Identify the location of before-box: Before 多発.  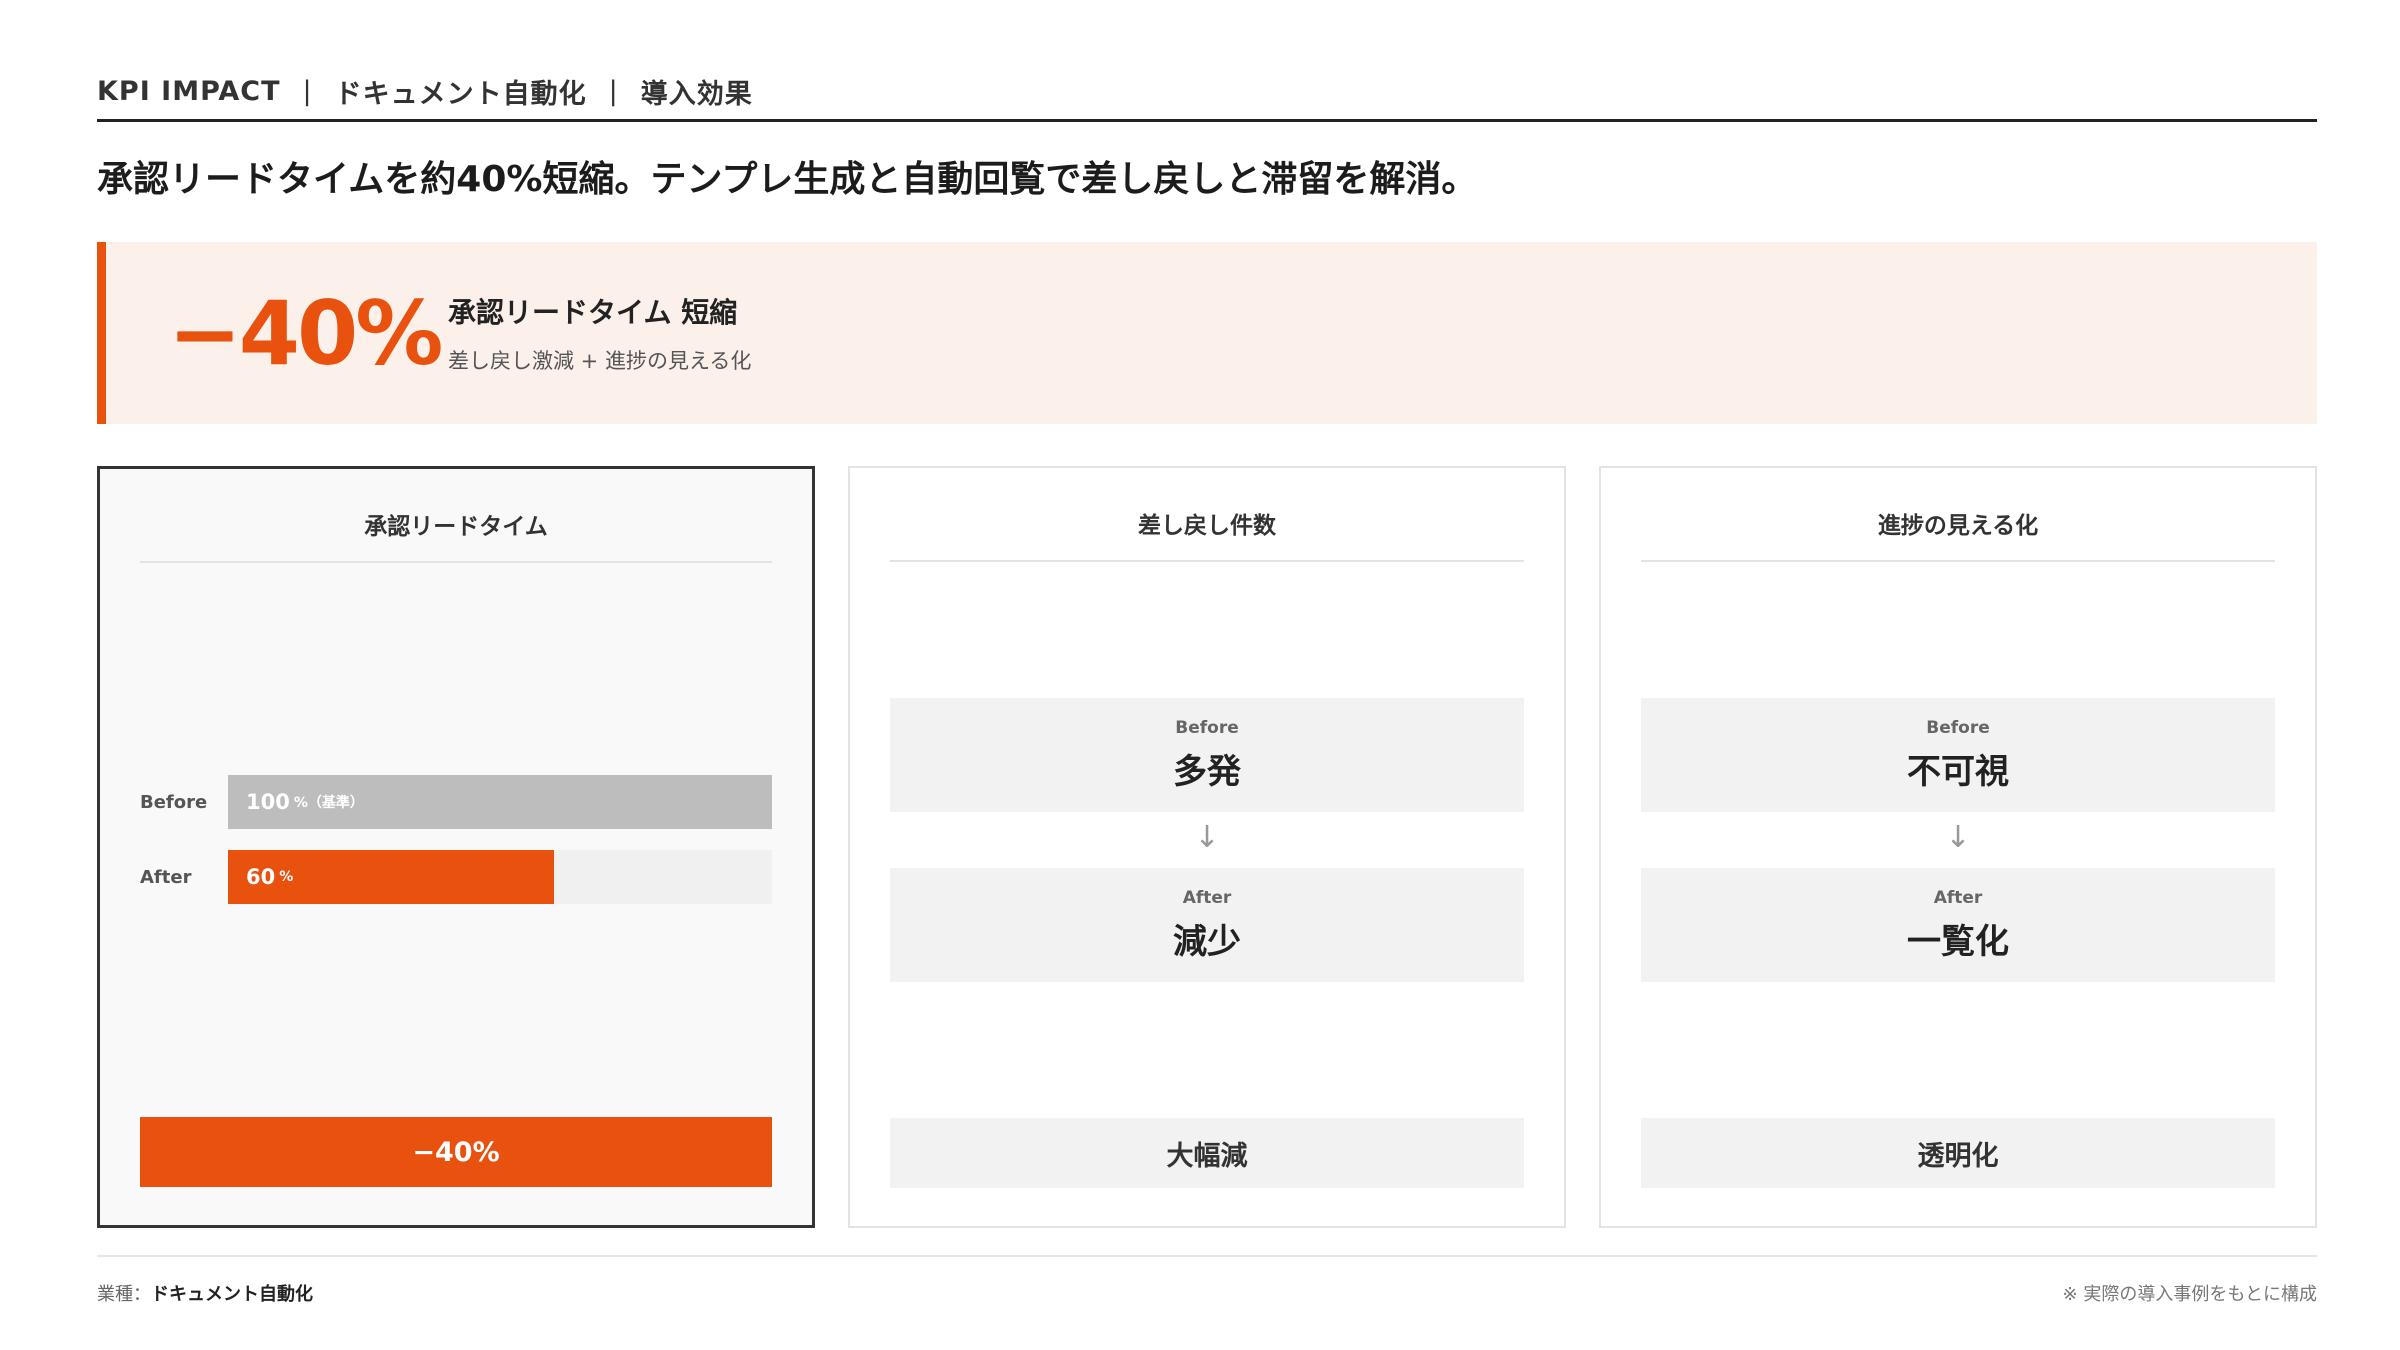
(1207, 755).